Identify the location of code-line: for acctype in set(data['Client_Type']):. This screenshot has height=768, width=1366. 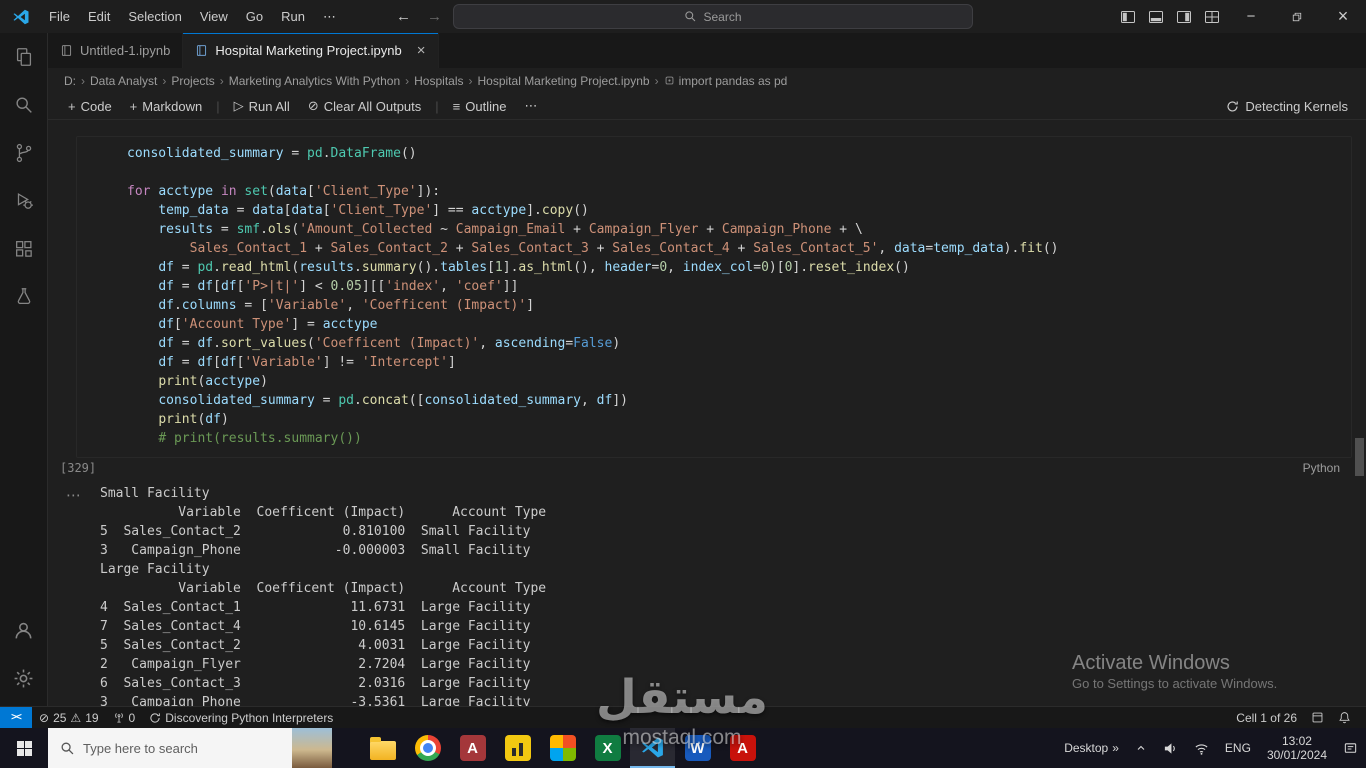
(284, 191).